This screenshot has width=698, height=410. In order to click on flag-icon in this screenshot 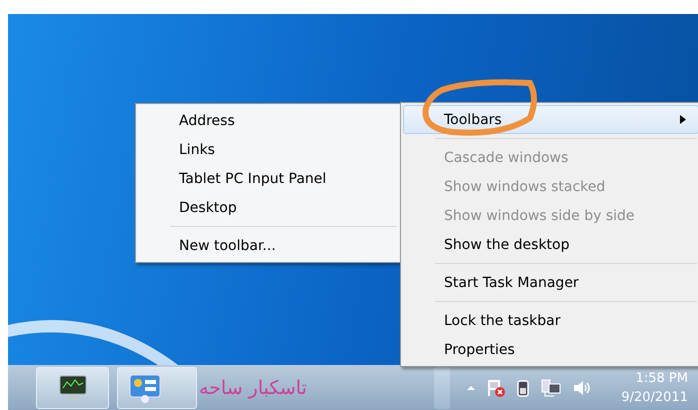, I will do `click(496, 388)`.